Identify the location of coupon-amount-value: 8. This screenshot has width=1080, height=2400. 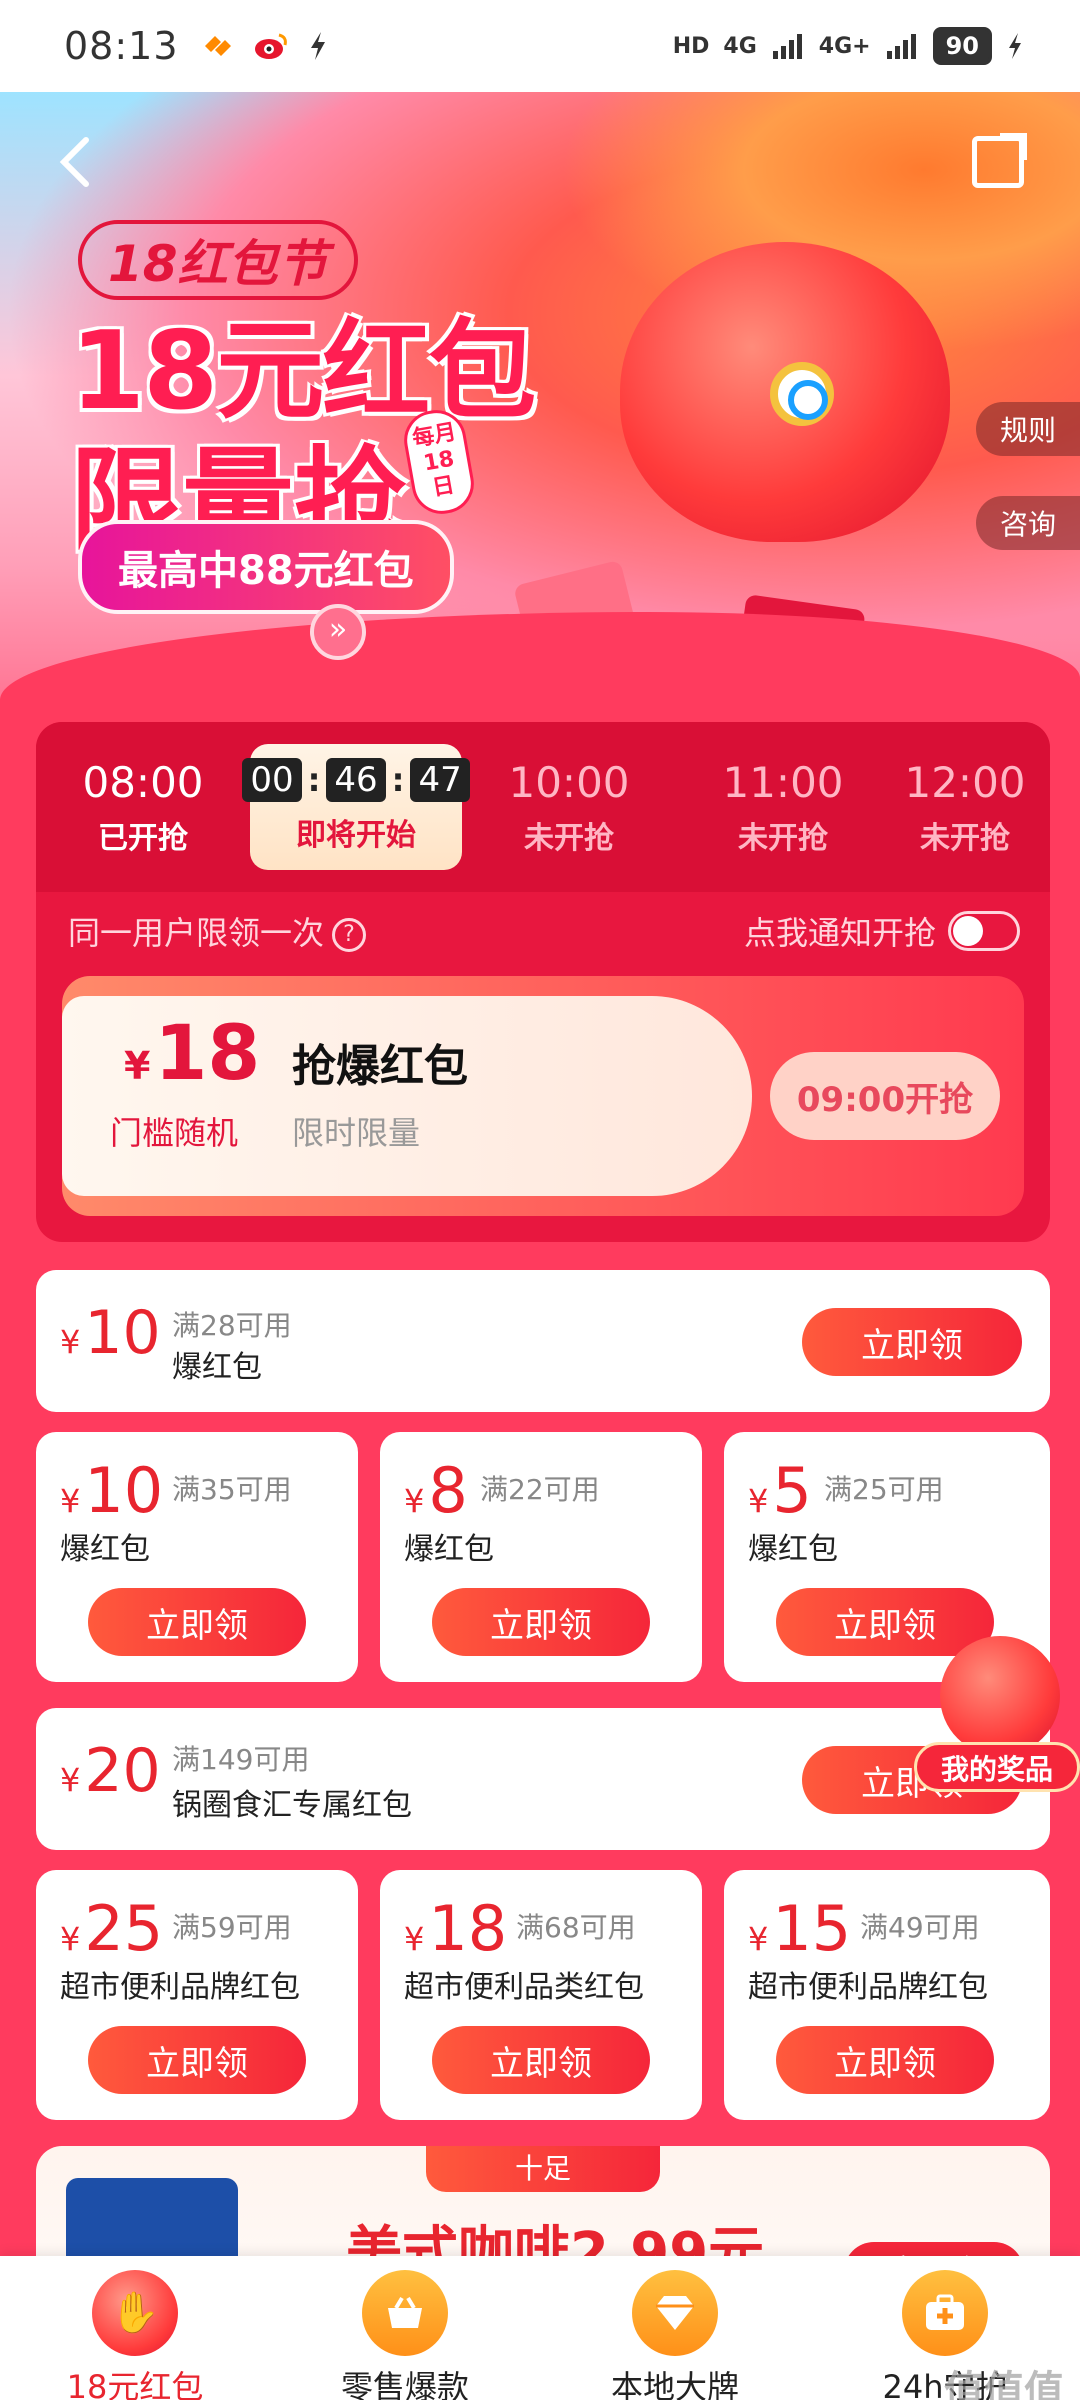
(448, 1490).